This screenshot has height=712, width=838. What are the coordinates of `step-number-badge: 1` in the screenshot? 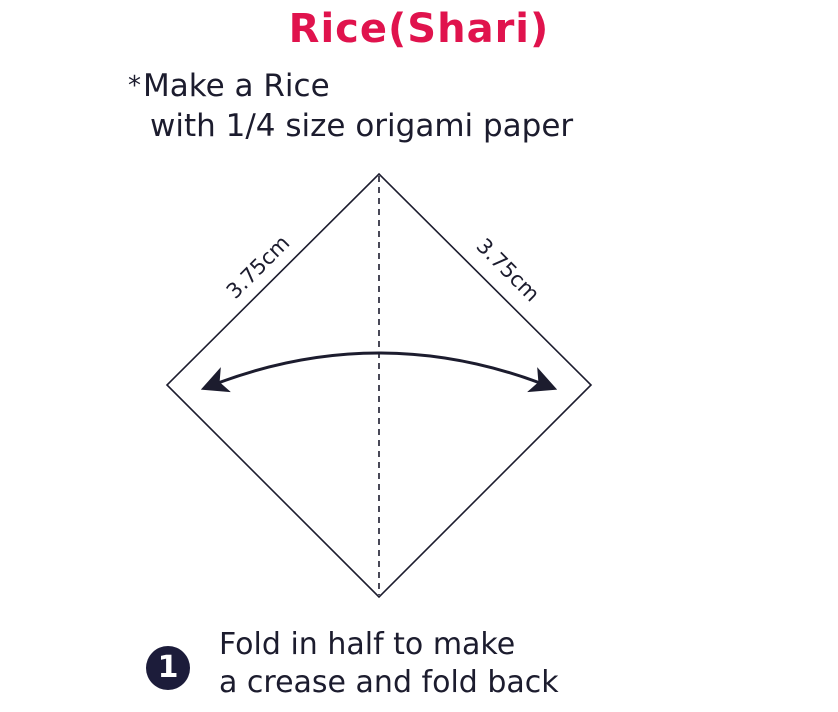 It's located at (168, 668).